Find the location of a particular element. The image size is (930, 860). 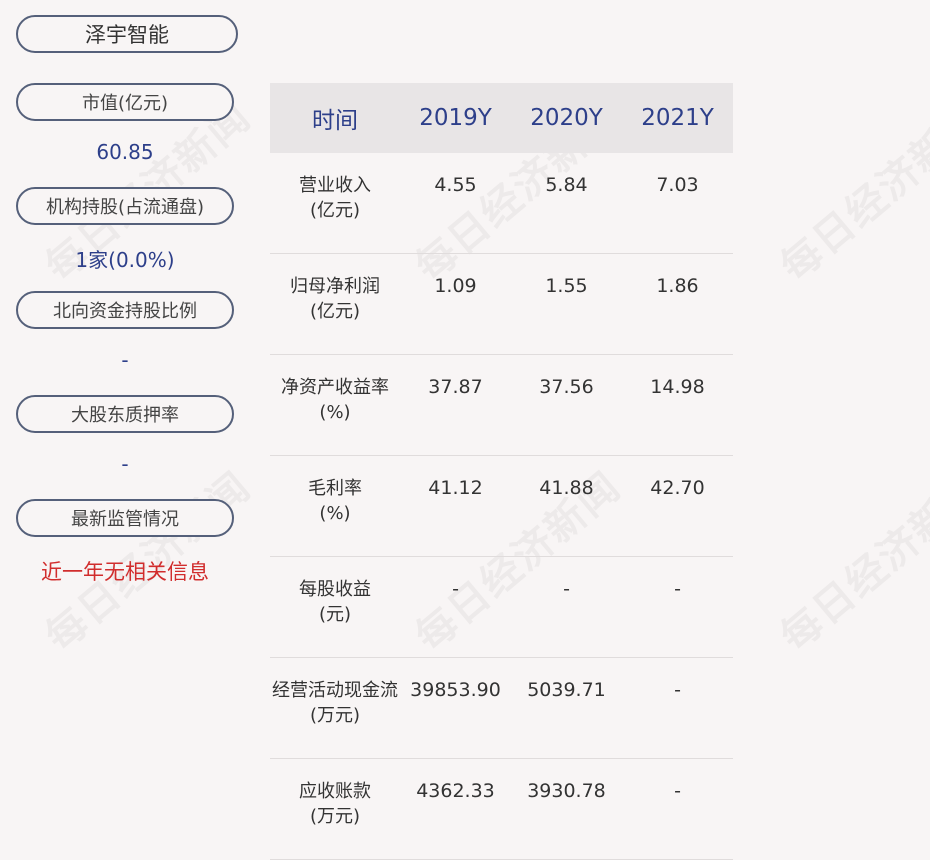

northbound-holding-label: 北向资金持股比例 is located at coordinates (125, 310).